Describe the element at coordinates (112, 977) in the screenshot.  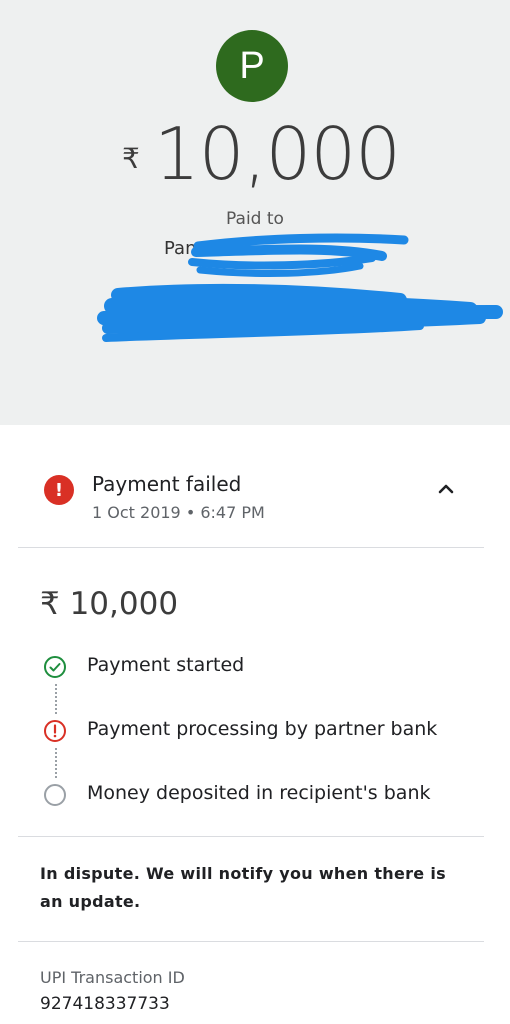
I see `upi-transaction-label: UPI Transaction ID` at that location.